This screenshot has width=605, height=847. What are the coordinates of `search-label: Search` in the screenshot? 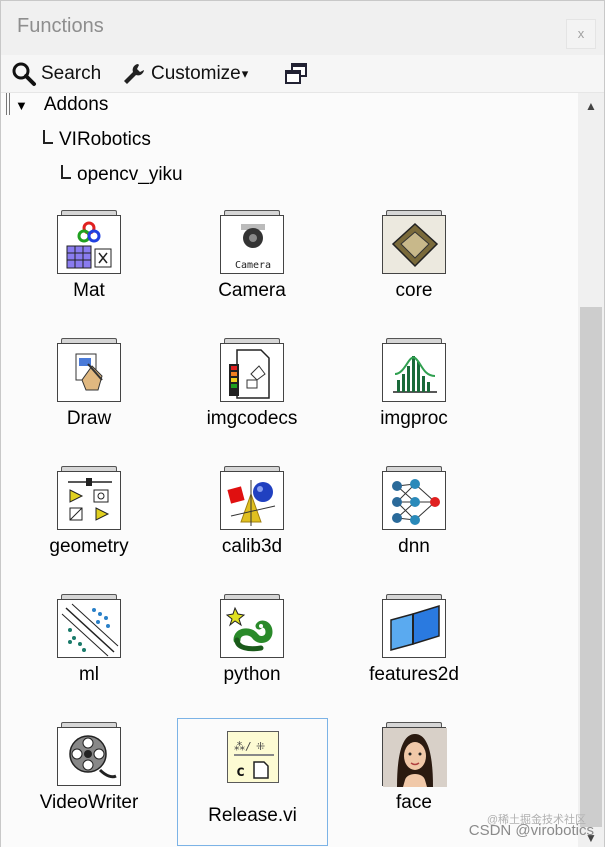 It's located at (71, 73).